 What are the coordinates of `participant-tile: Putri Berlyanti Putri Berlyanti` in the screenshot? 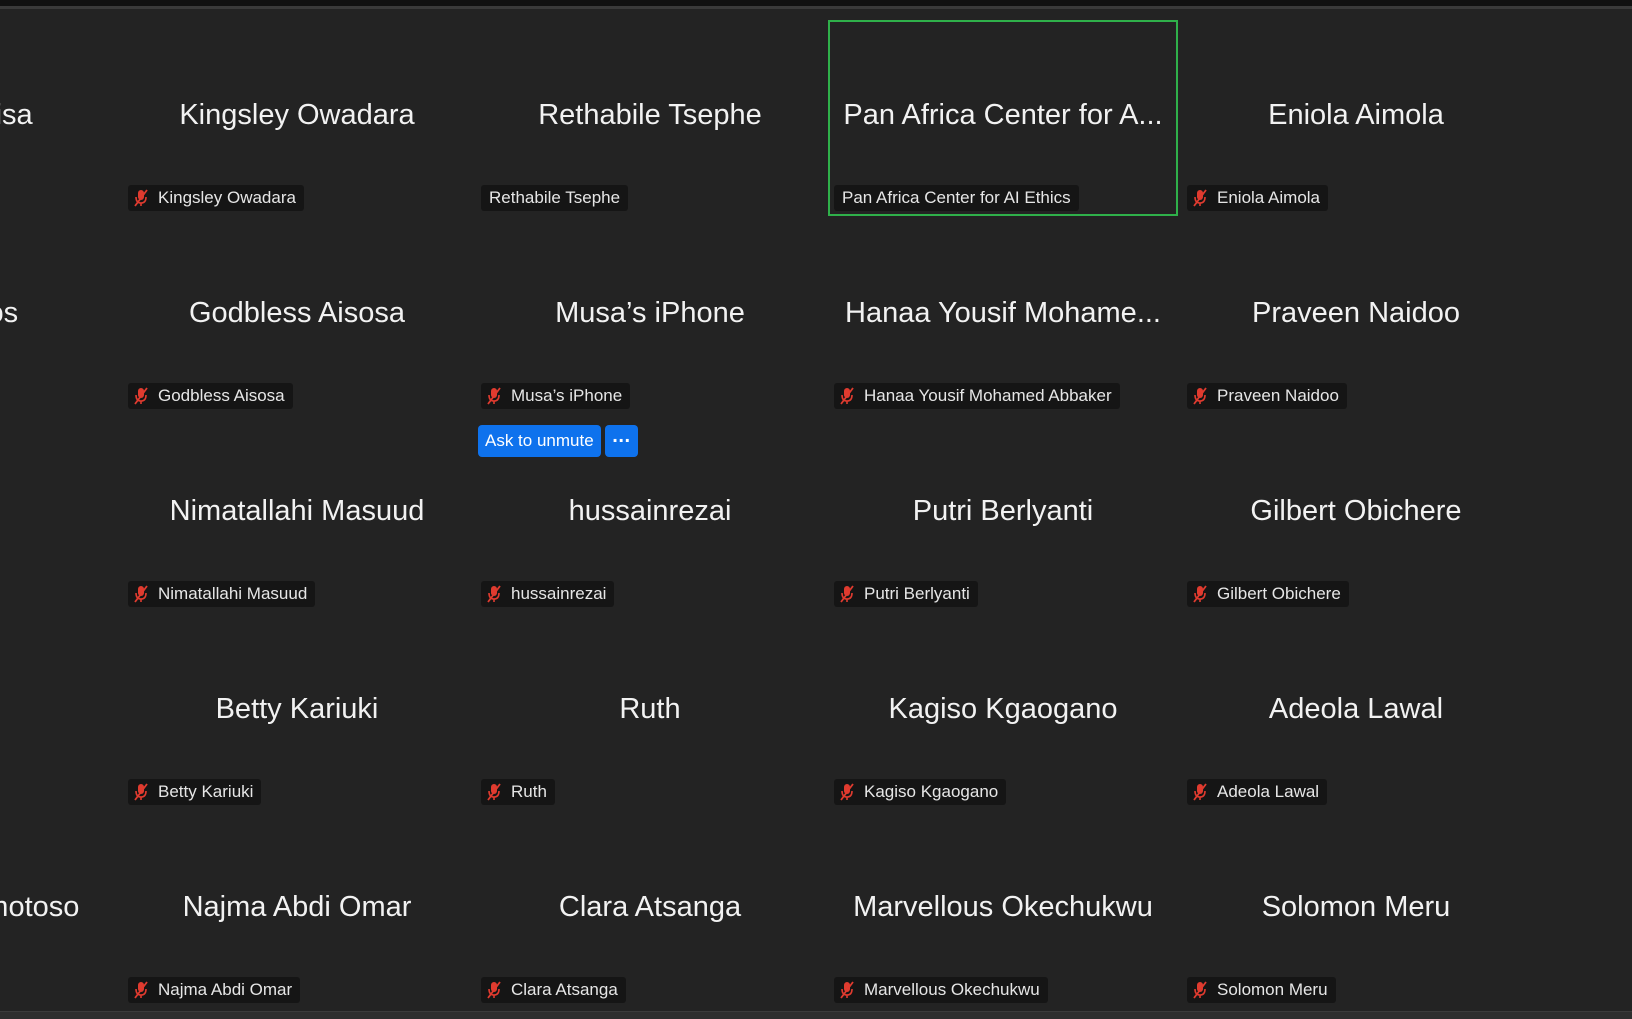 It's located at (1003, 514).